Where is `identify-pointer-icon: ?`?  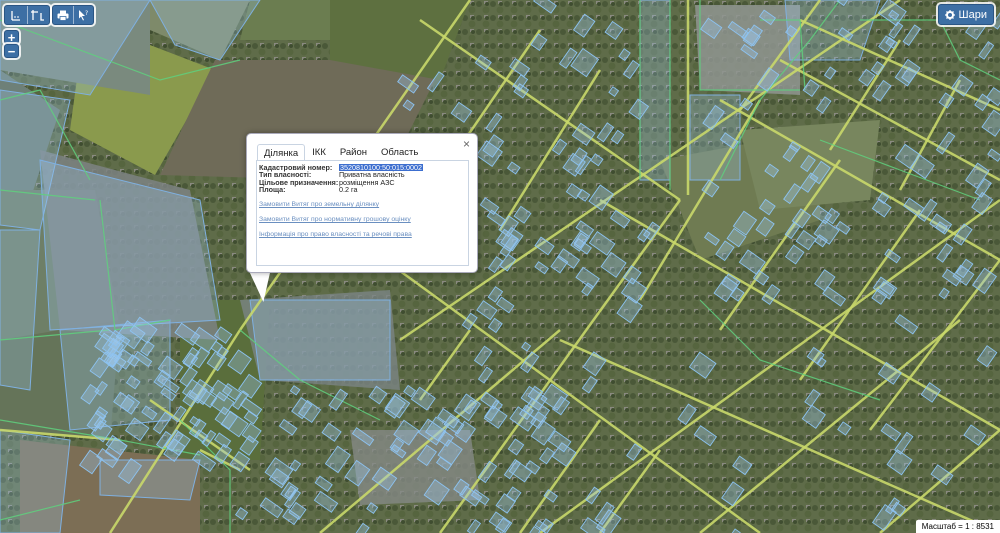
identify-pointer-icon: ? is located at coordinates (84, 15).